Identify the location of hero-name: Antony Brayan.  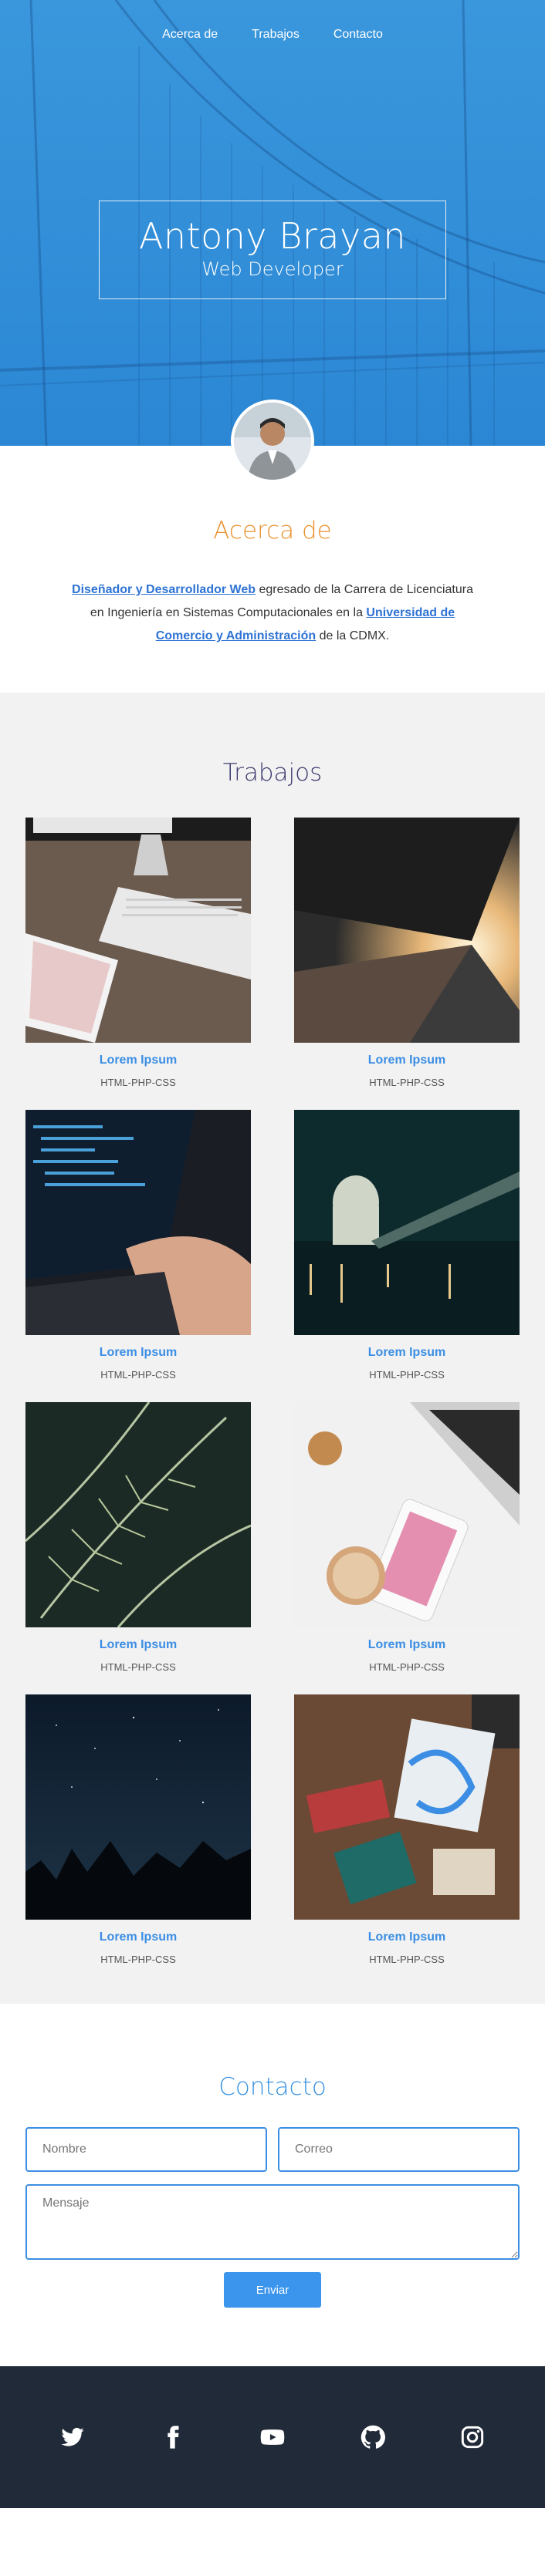
(272, 236).